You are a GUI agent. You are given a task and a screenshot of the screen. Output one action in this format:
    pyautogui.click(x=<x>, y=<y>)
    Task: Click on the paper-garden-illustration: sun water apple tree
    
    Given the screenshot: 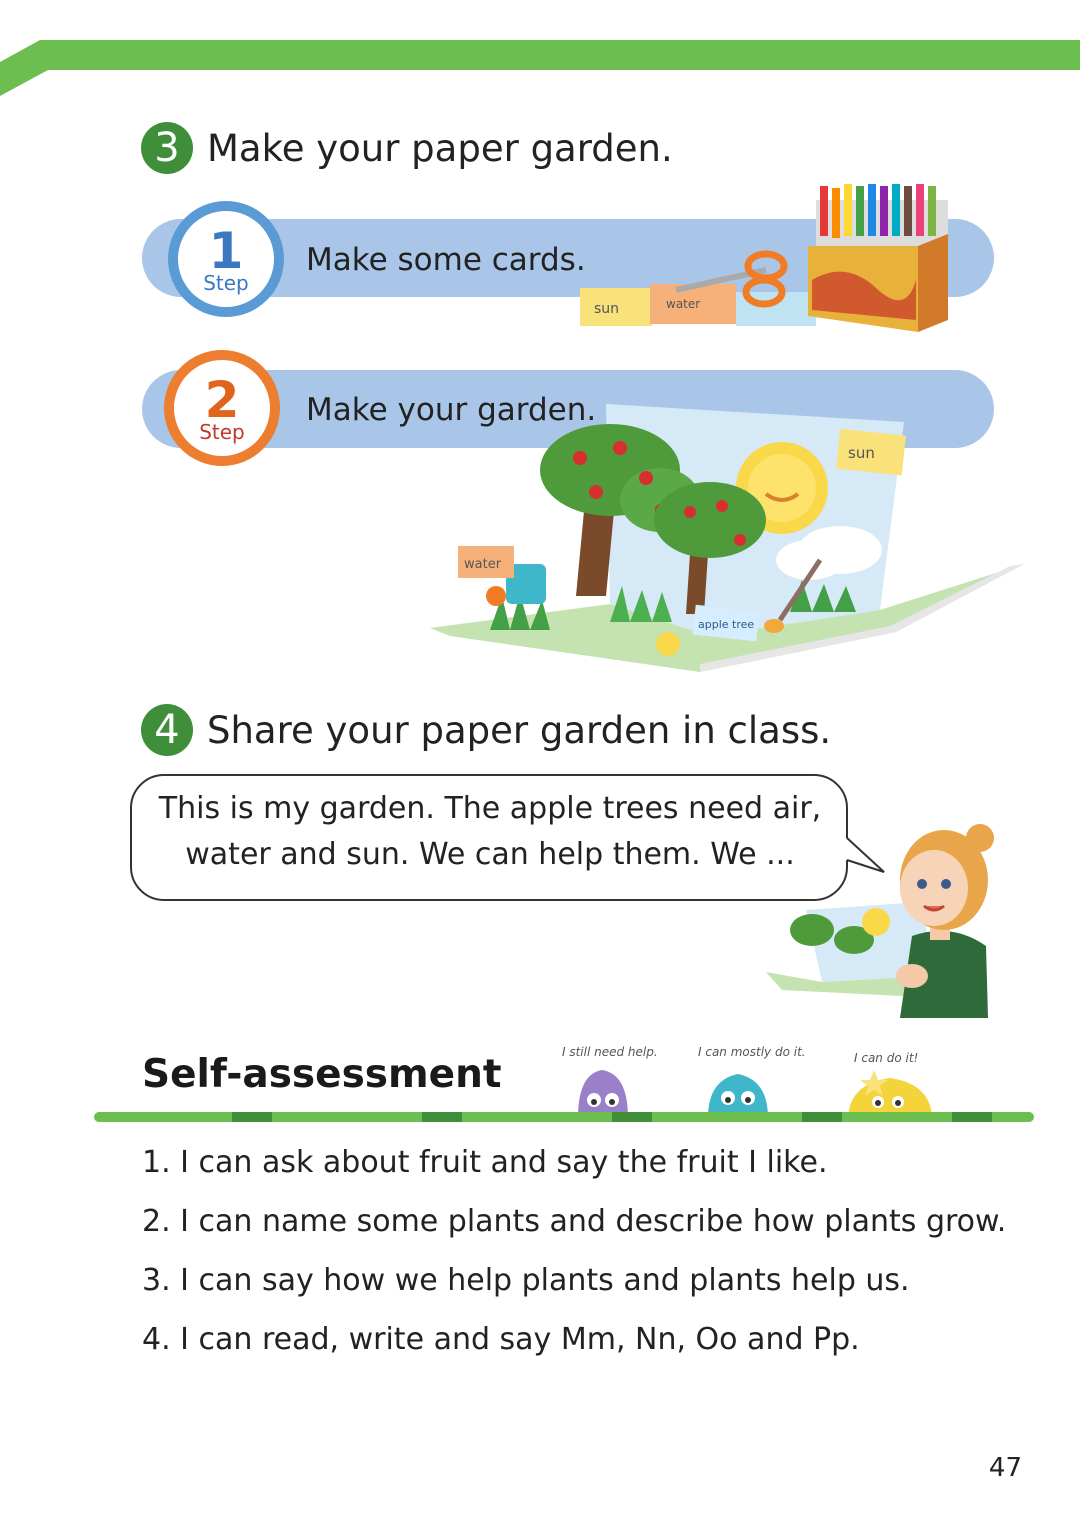 What is the action you would take?
    pyautogui.click(x=727, y=538)
    